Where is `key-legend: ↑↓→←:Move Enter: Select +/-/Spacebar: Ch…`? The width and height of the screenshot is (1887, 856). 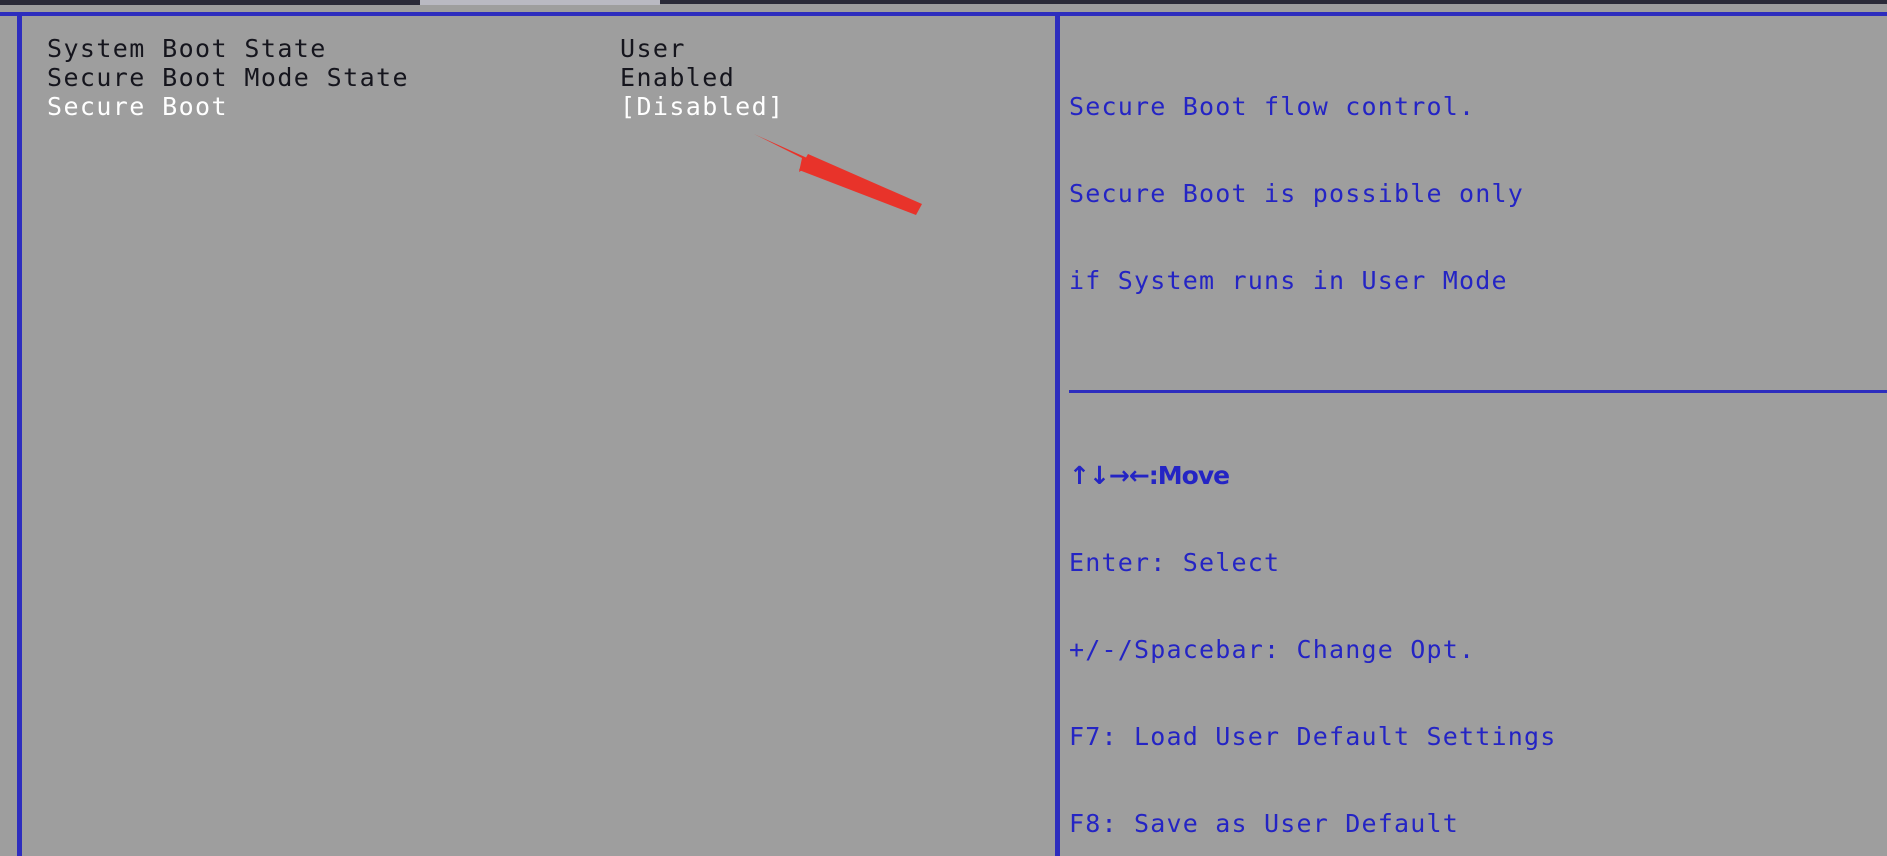 key-legend: ↑↓→←:Move Enter: Select +/-/Spacebar: Ch… is located at coordinates (1313, 629).